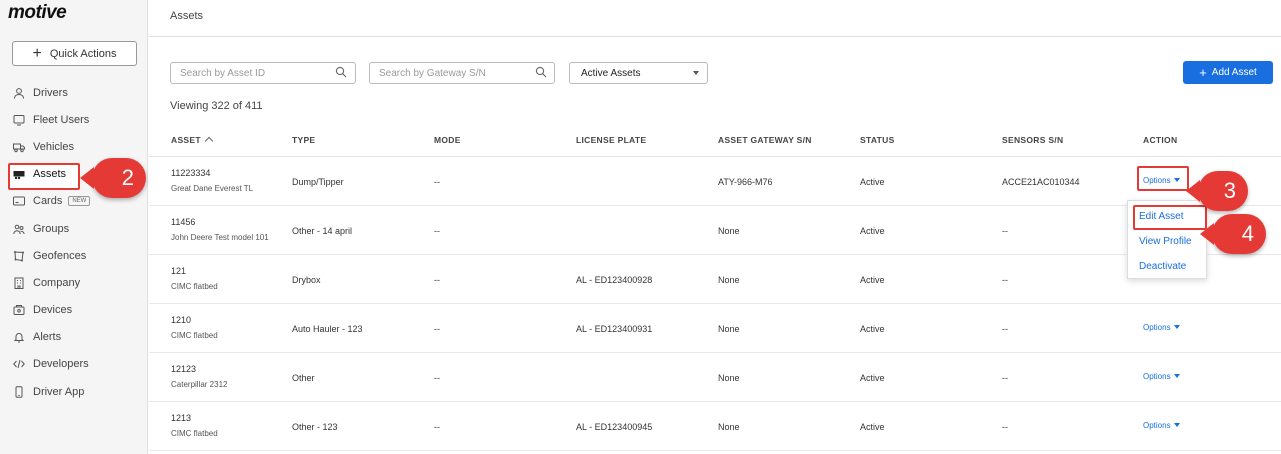 The height and width of the screenshot is (454, 1281). Describe the element at coordinates (53, 146) in the screenshot. I see `sidebar-item-label: Vehicles` at that location.